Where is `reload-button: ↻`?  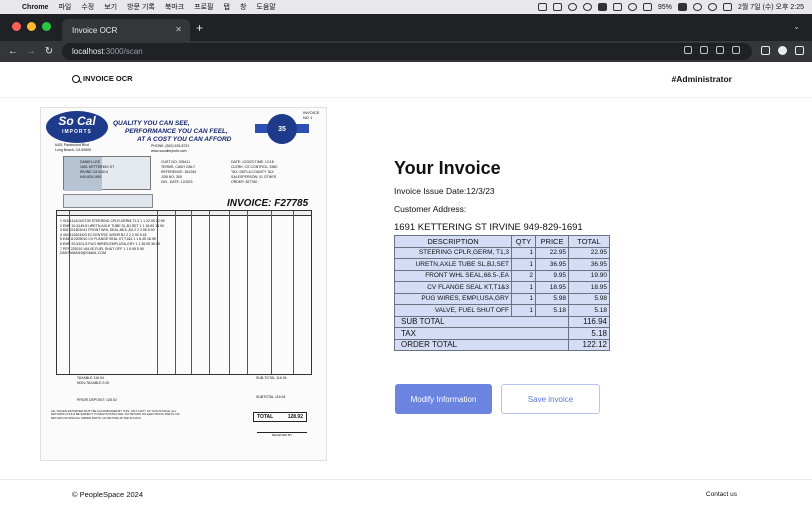
reload-button: ↻ is located at coordinates (49, 51).